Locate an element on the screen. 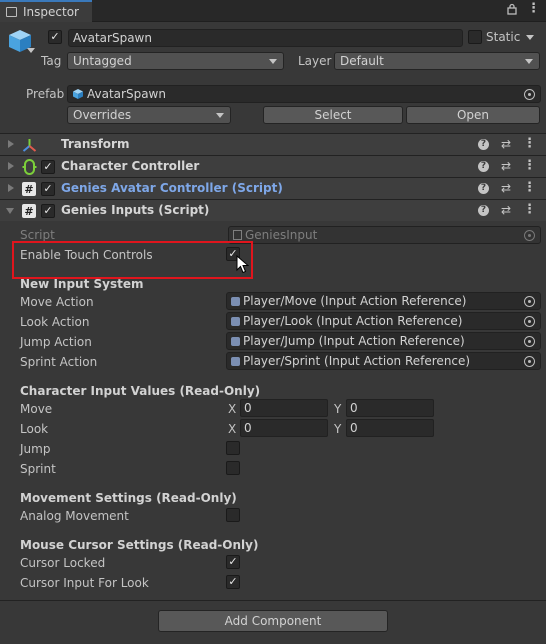 The width and height of the screenshot is (546, 644). section-movement-settings: Movement Settings (Read-Only) is located at coordinates (128, 498).